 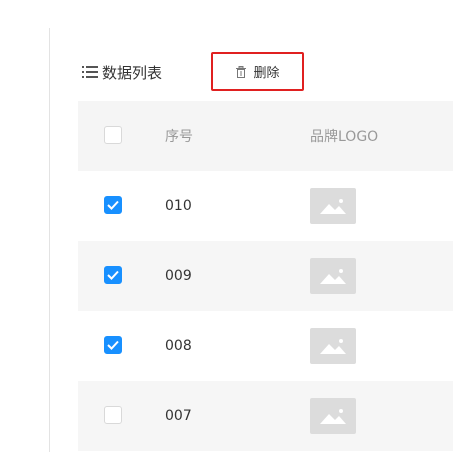 What do you see at coordinates (344, 137) in the screenshot?
I see `column-header-logo: 品牌LOGO` at bounding box center [344, 137].